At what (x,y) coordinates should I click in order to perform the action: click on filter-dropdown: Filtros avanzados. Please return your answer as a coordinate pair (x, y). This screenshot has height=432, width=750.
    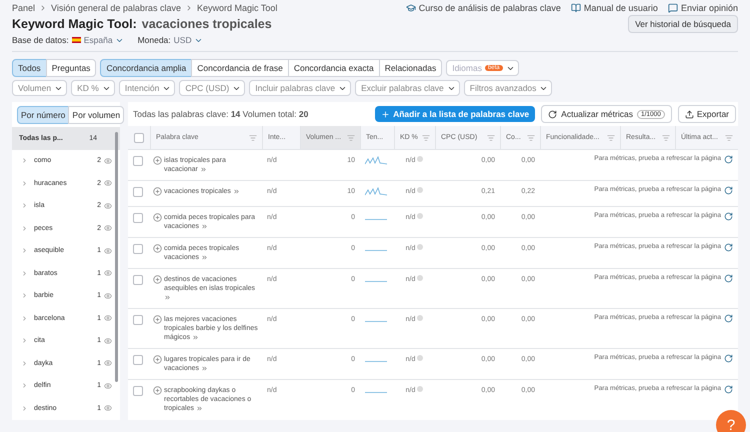
    Looking at the image, I should click on (508, 88).